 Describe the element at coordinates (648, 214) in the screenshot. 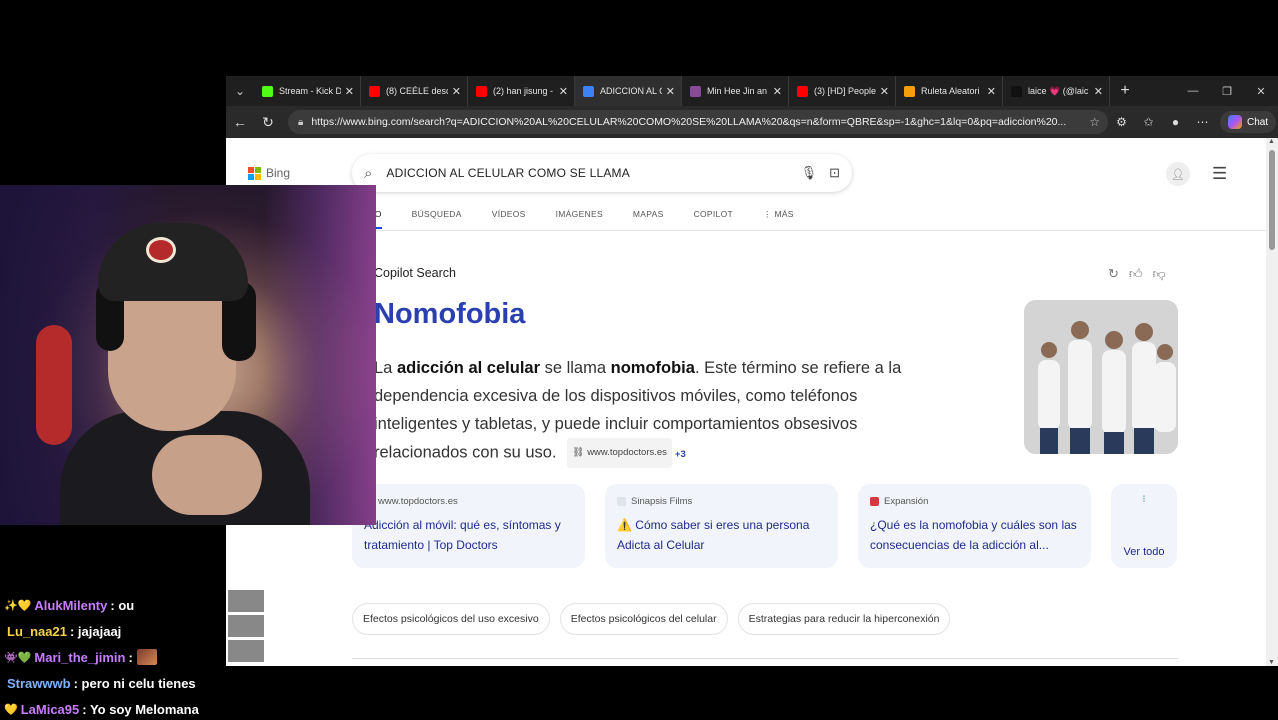

I see `scope-tab: MAPAS` at that location.